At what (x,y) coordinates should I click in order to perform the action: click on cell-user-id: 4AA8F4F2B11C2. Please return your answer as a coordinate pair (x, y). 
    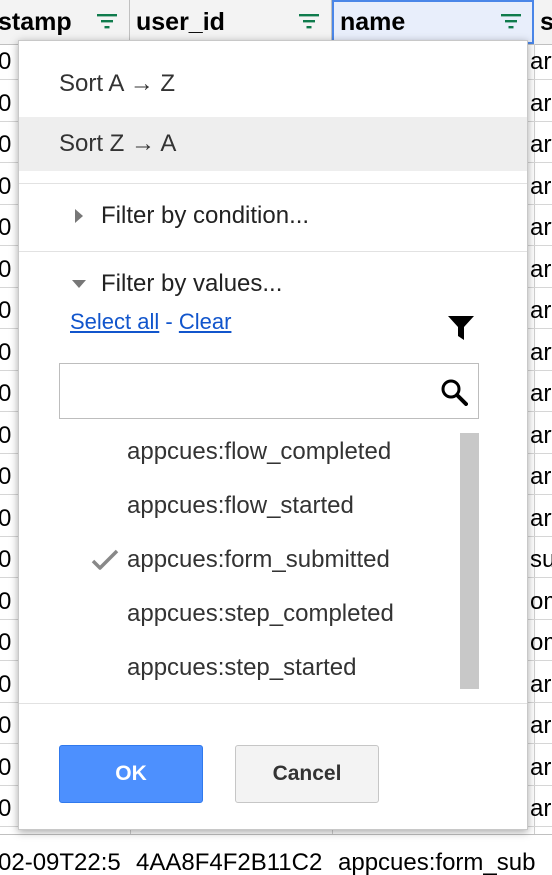
    Looking at the image, I should click on (232, 855).